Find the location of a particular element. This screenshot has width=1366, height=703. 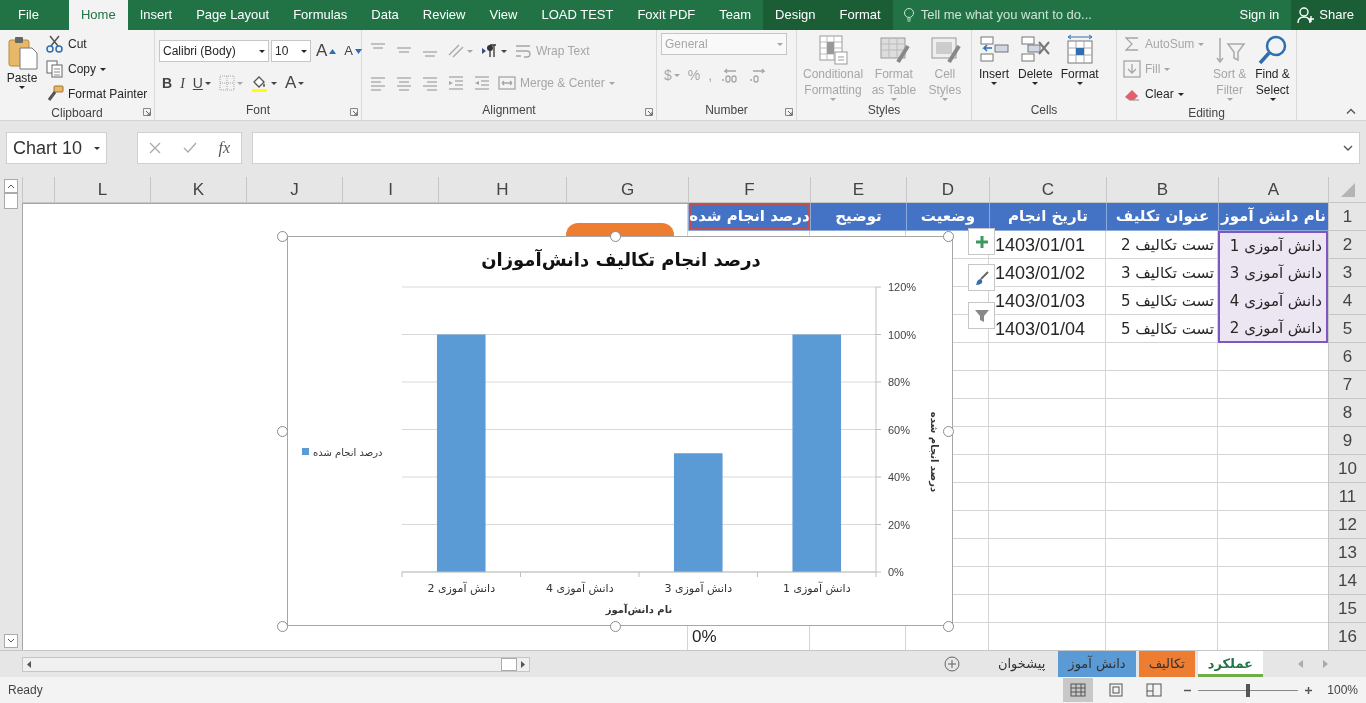

column-header: L is located at coordinates (102, 190).